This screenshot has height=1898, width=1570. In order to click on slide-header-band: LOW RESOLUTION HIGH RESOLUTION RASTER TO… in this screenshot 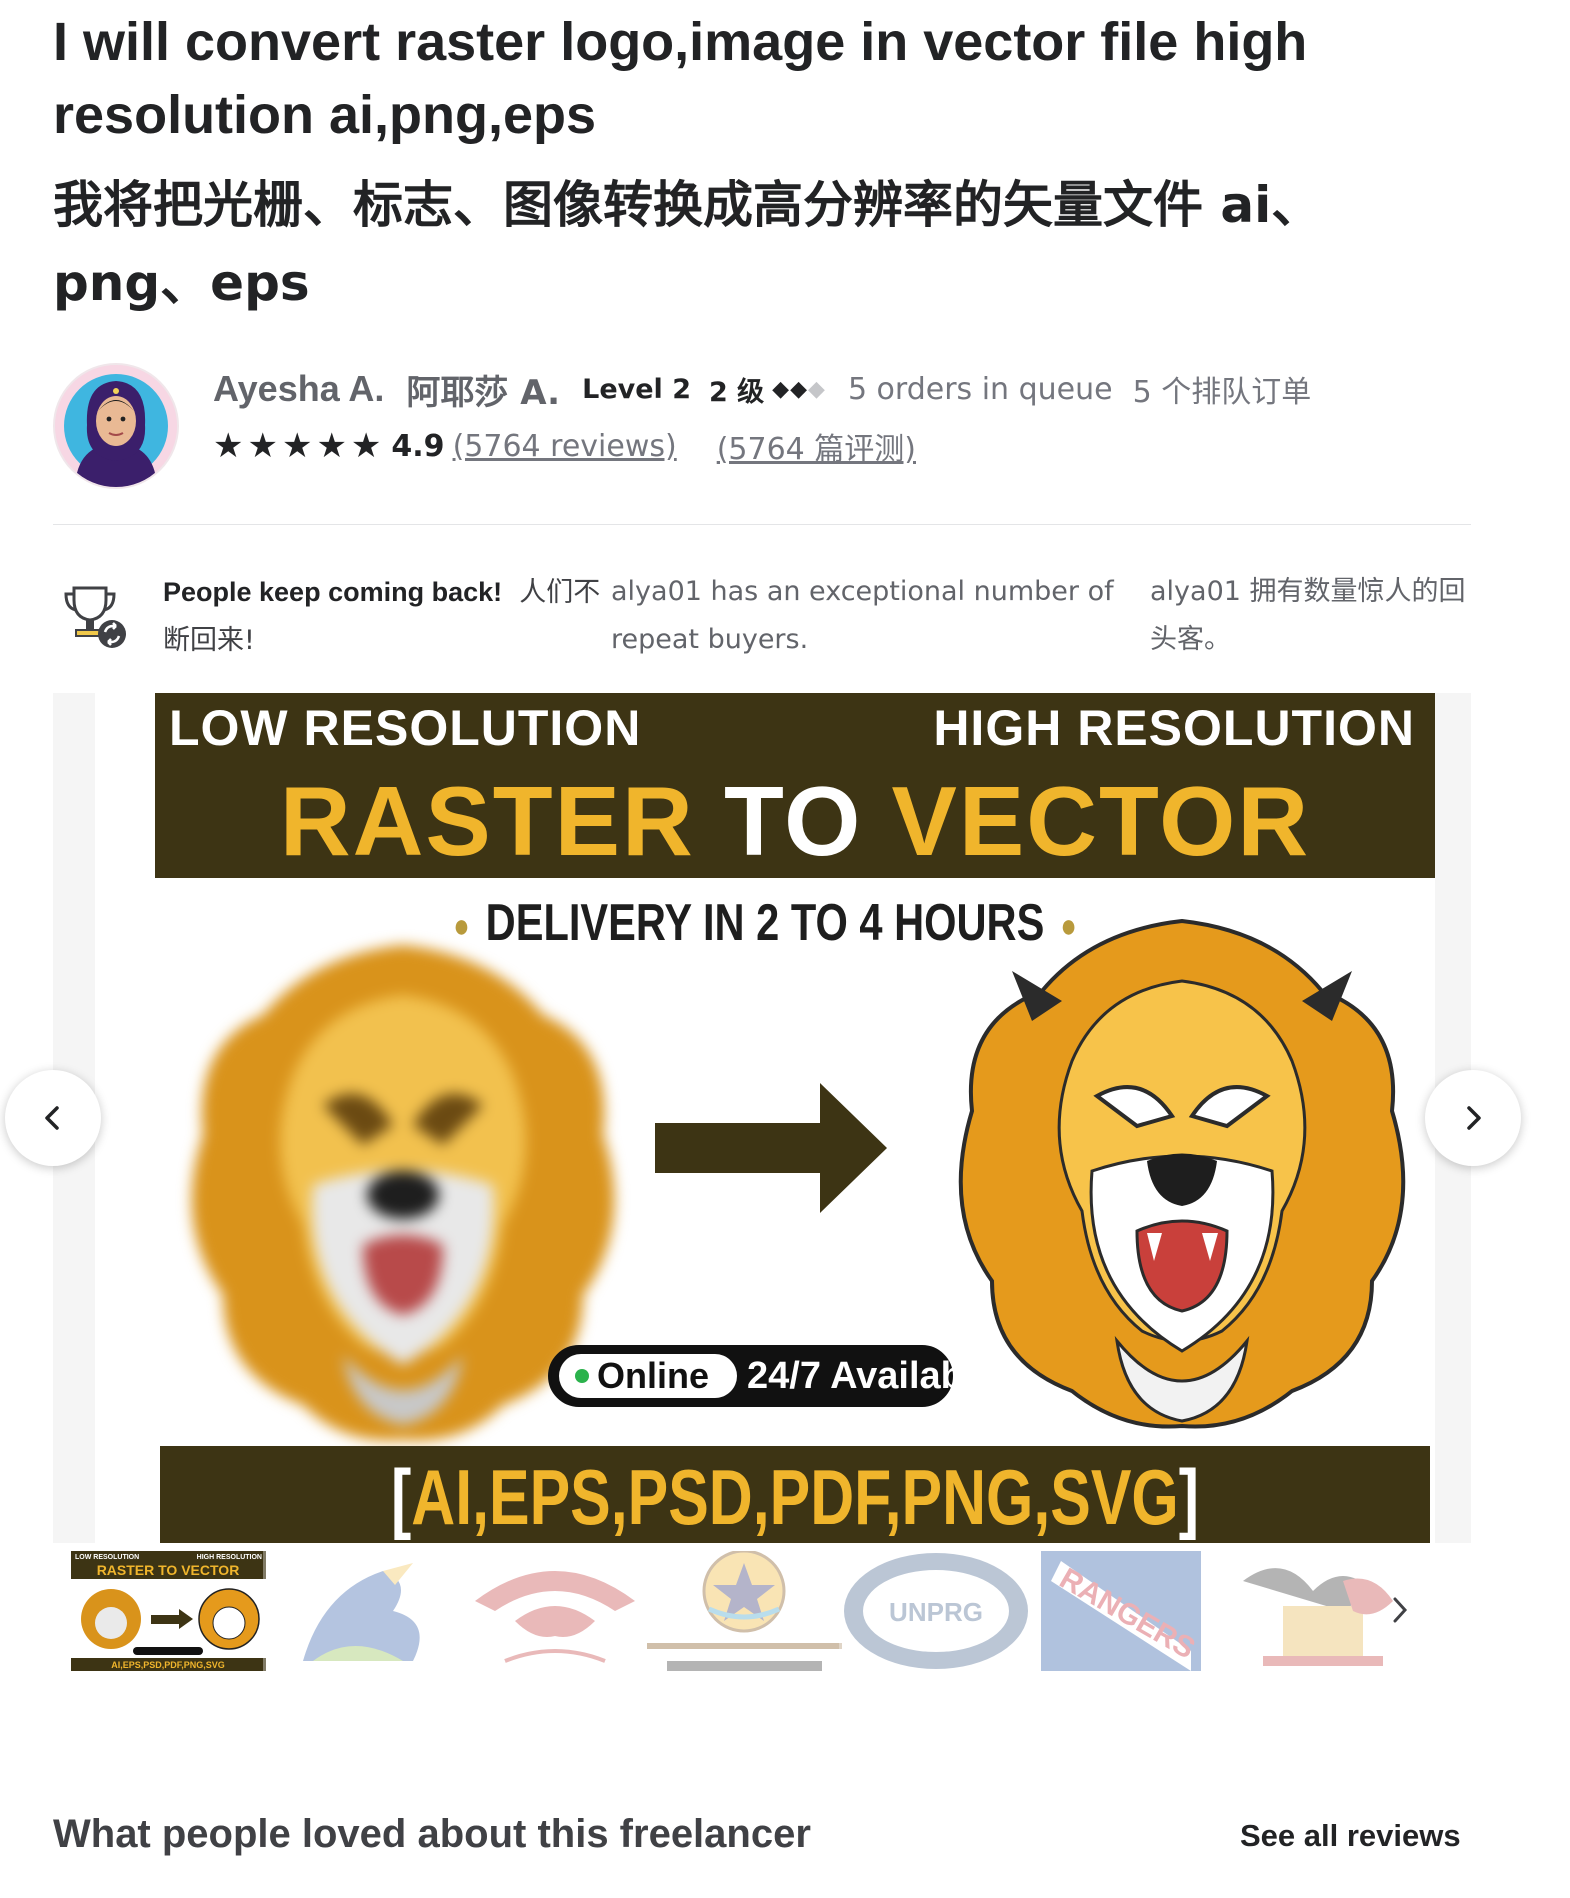, I will do `click(795, 785)`.